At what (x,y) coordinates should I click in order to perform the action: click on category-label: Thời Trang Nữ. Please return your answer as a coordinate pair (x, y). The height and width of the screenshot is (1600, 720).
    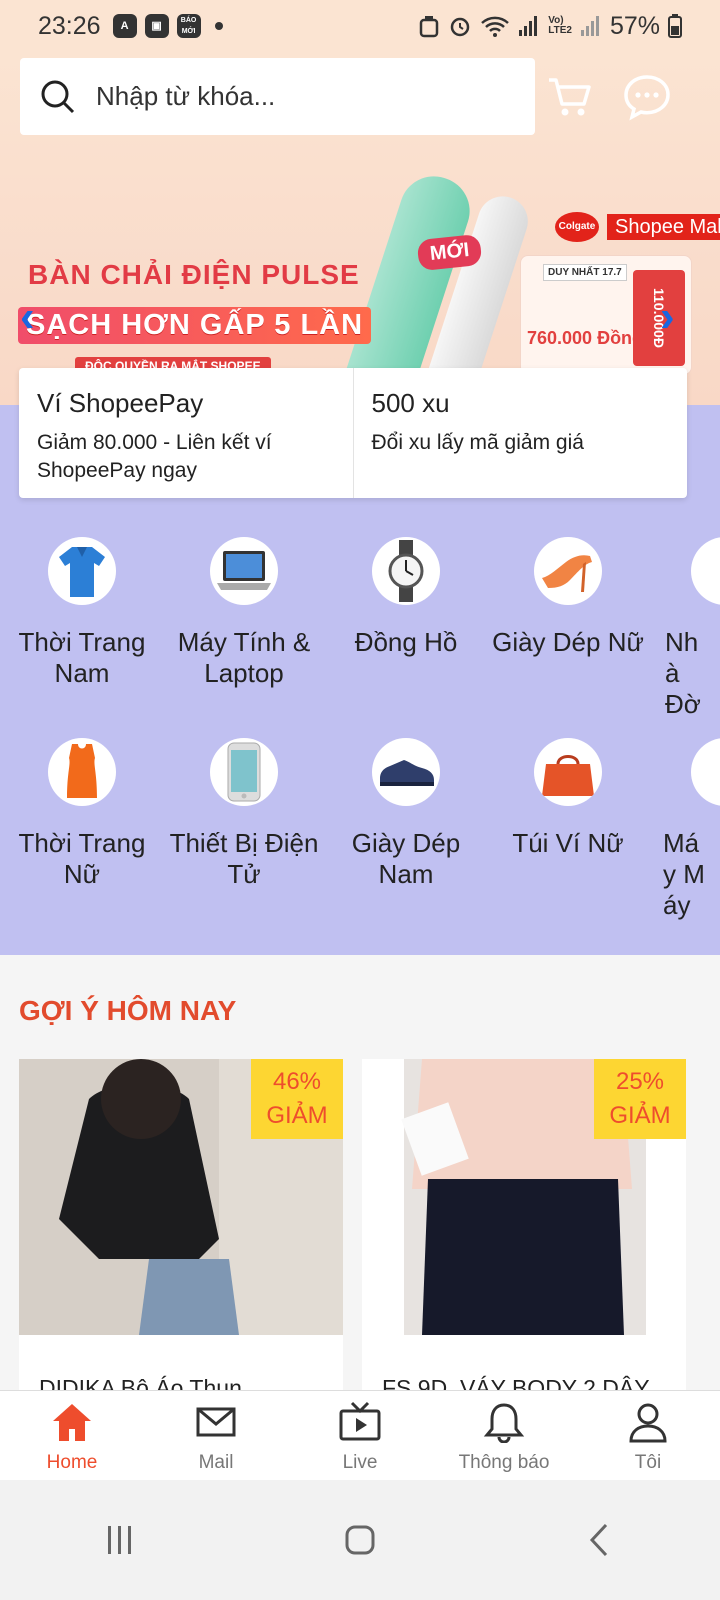
    Looking at the image, I should click on (82, 858).